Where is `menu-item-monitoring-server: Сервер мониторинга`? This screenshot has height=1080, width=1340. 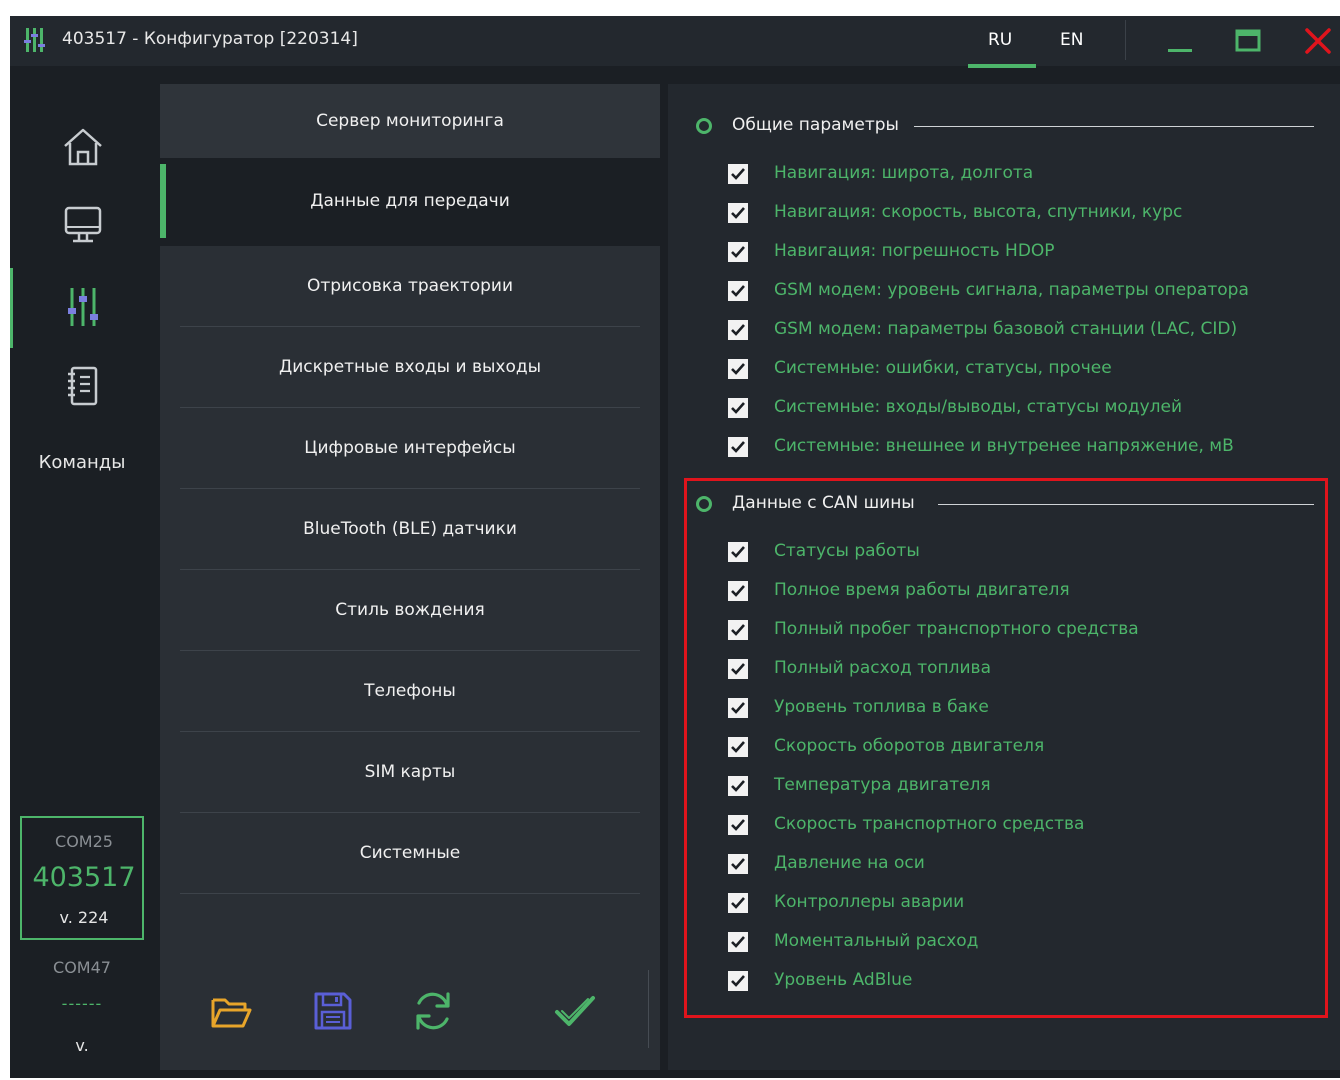
menu-item-monitoring-server: Сервер мониторинга is located at coordinates (410, 121).